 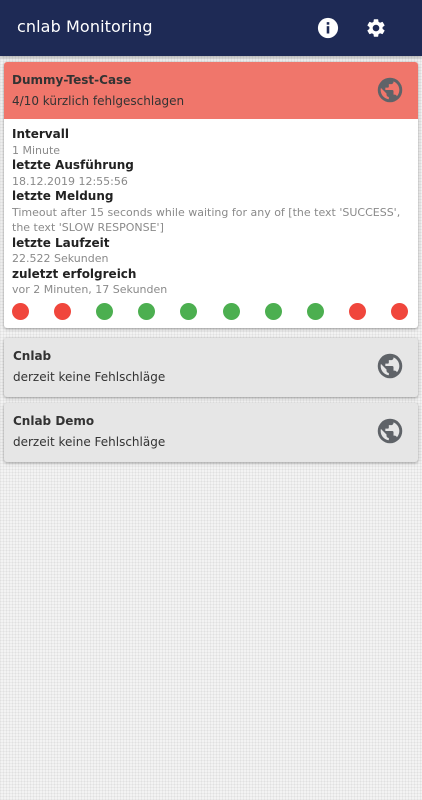 I want to click on last-success-label: zuletzt erfolgreich, so click(x=74, y=273).